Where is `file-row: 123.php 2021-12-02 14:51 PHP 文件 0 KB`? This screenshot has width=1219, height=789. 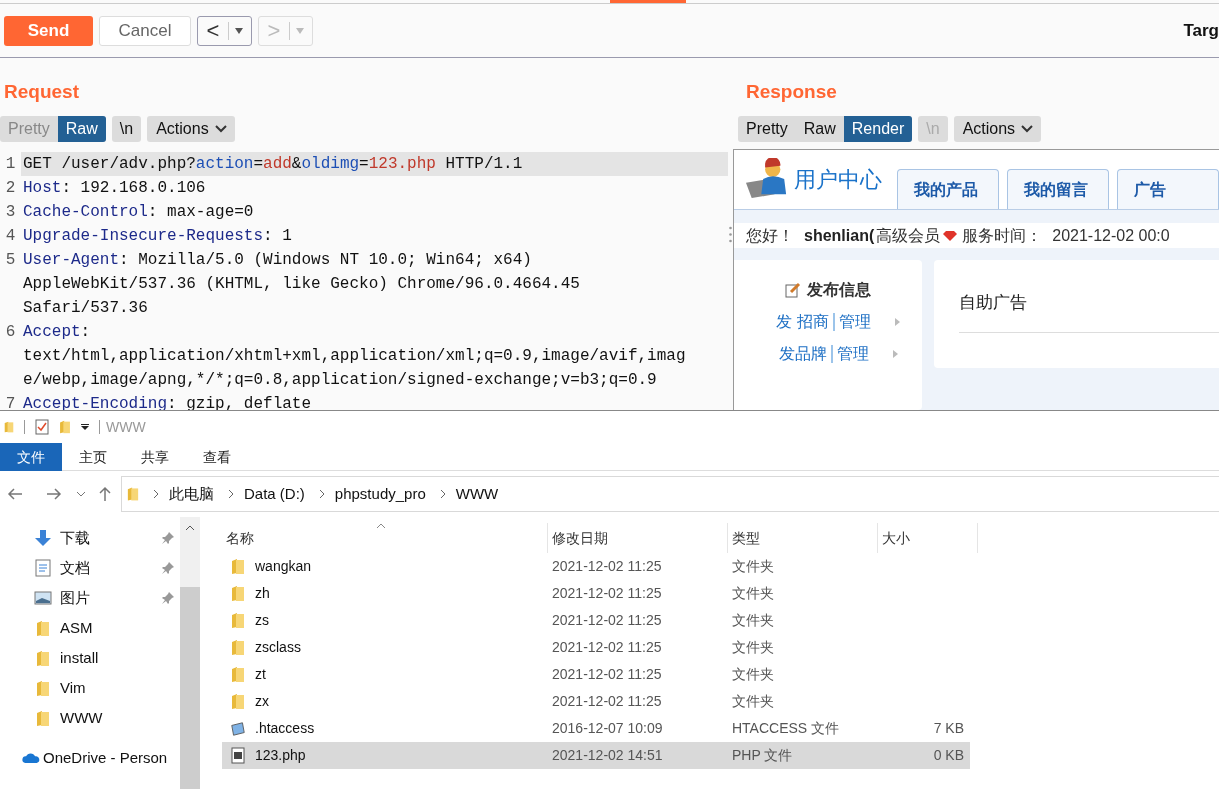 file-row: 123.php 2021-12-02 14:51 PHP 文件 0 KB is located at coordinates (596, 755).